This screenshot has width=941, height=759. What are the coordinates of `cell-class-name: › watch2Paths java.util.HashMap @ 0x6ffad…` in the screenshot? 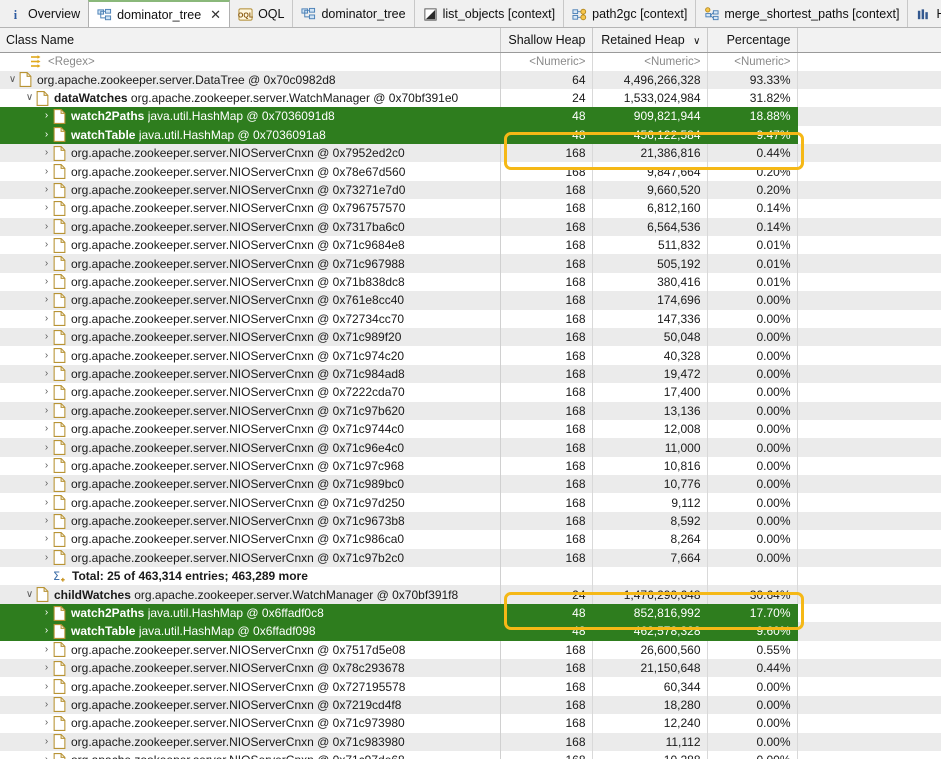 It's located at (250, 613).